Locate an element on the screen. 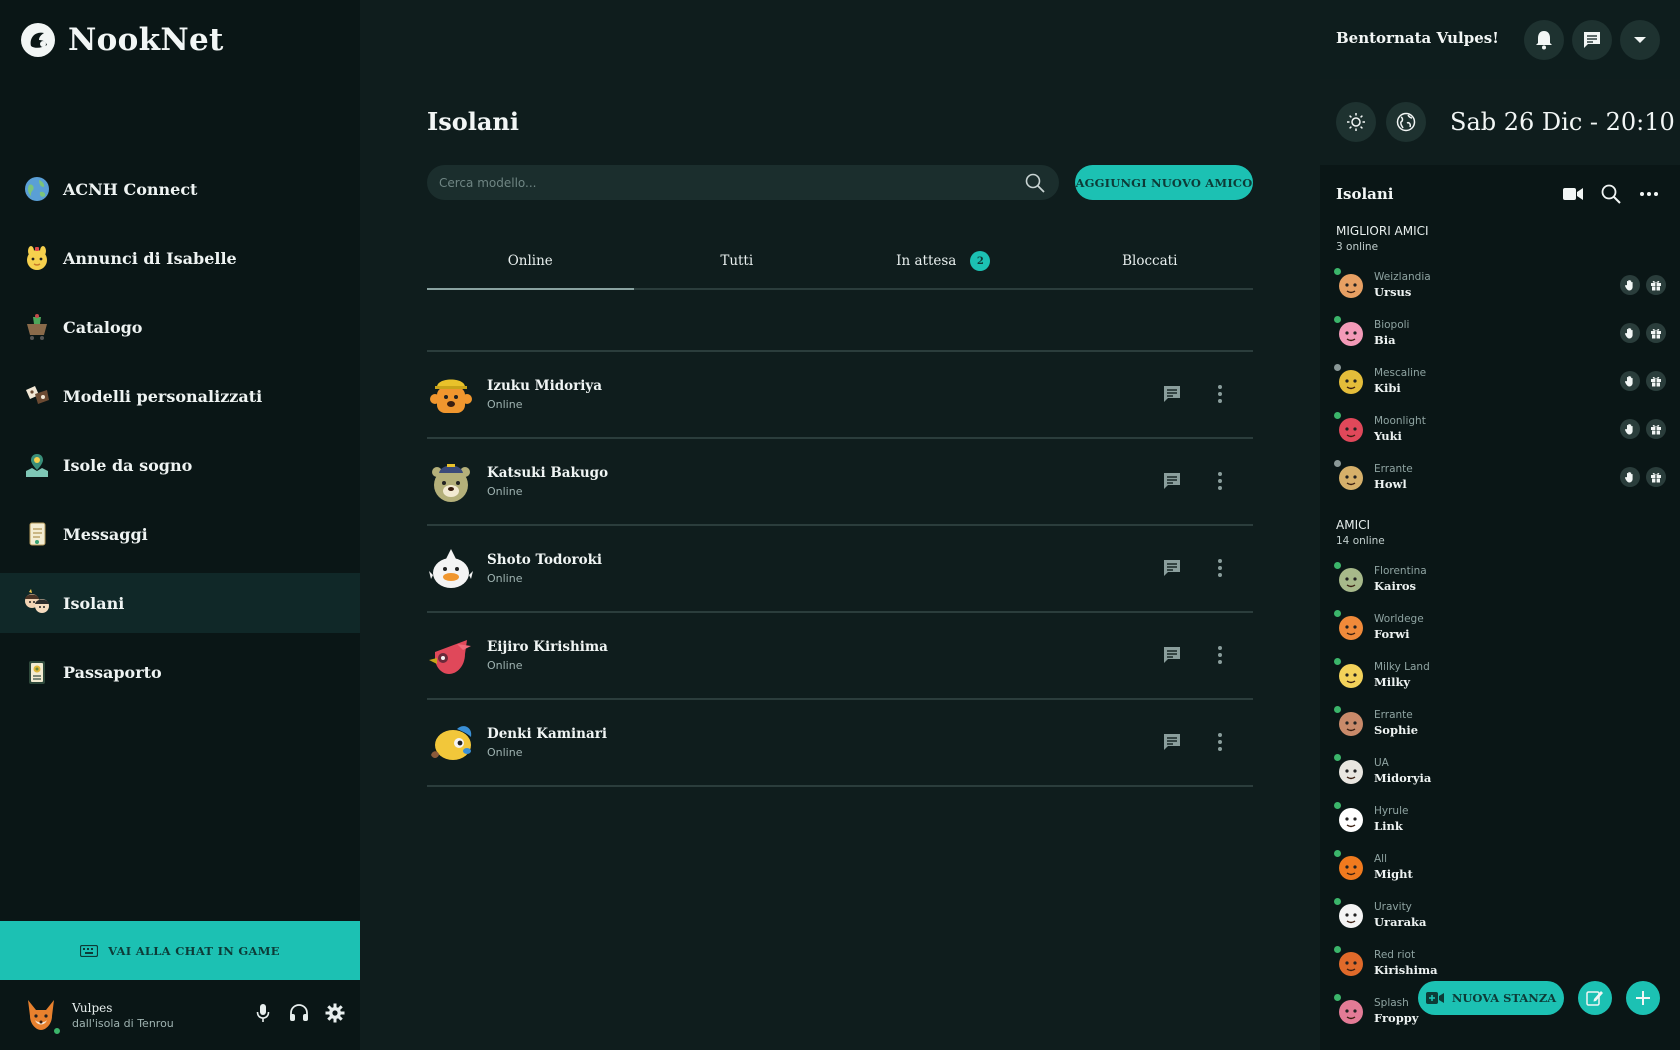 This screenshot has width=1680, height=1050. messages-button is located at coordinates (1592, 40).